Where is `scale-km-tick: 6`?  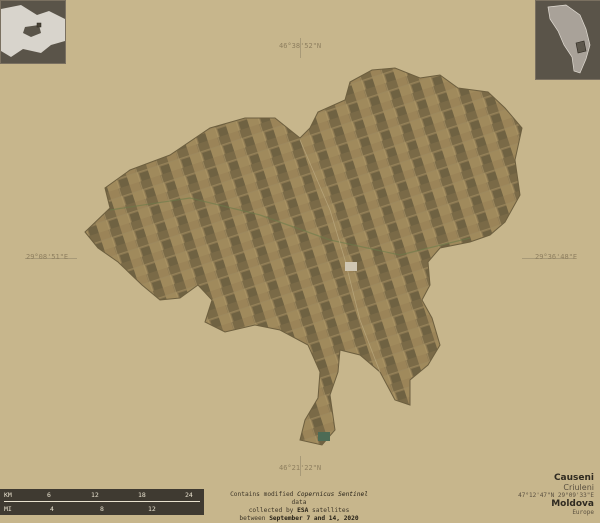 scale-km-tick: 6 is located at coordinates (49, 495).